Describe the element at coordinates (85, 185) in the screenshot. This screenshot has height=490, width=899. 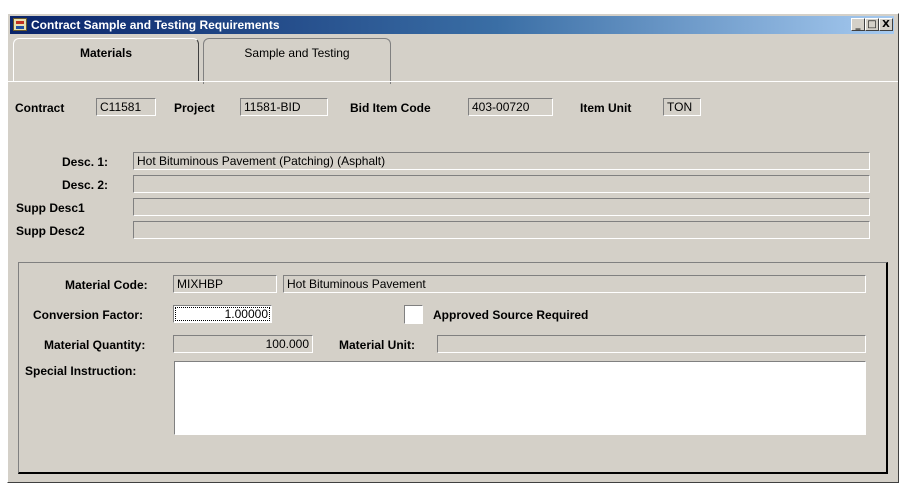
I see `desc2-label: Desc. 2:` at that location.